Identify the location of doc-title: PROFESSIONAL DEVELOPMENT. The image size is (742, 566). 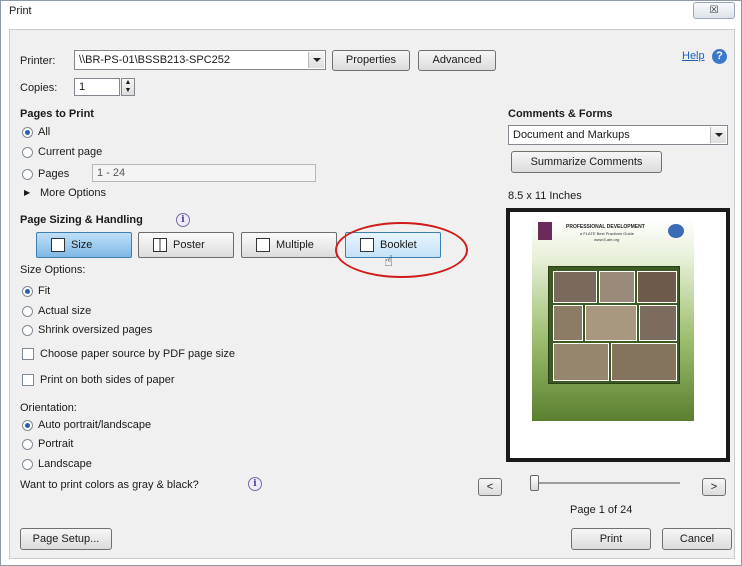
(605, 227).